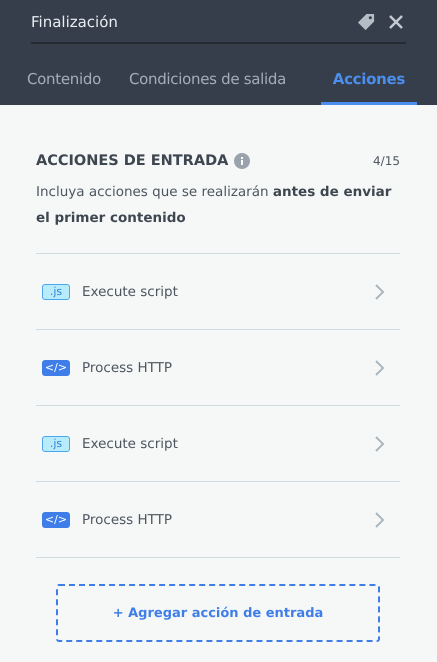 This screenshot has width=437, height=662. What do you see at coordinates (242, 161) in the screenshot?
I see `info-icon` at bounding box center [242, 161].